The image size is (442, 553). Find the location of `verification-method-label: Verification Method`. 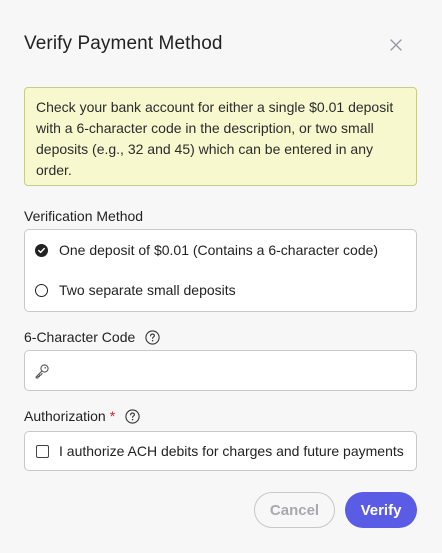

verification-method-label: Verification Method is located at coordinates (83, 216).